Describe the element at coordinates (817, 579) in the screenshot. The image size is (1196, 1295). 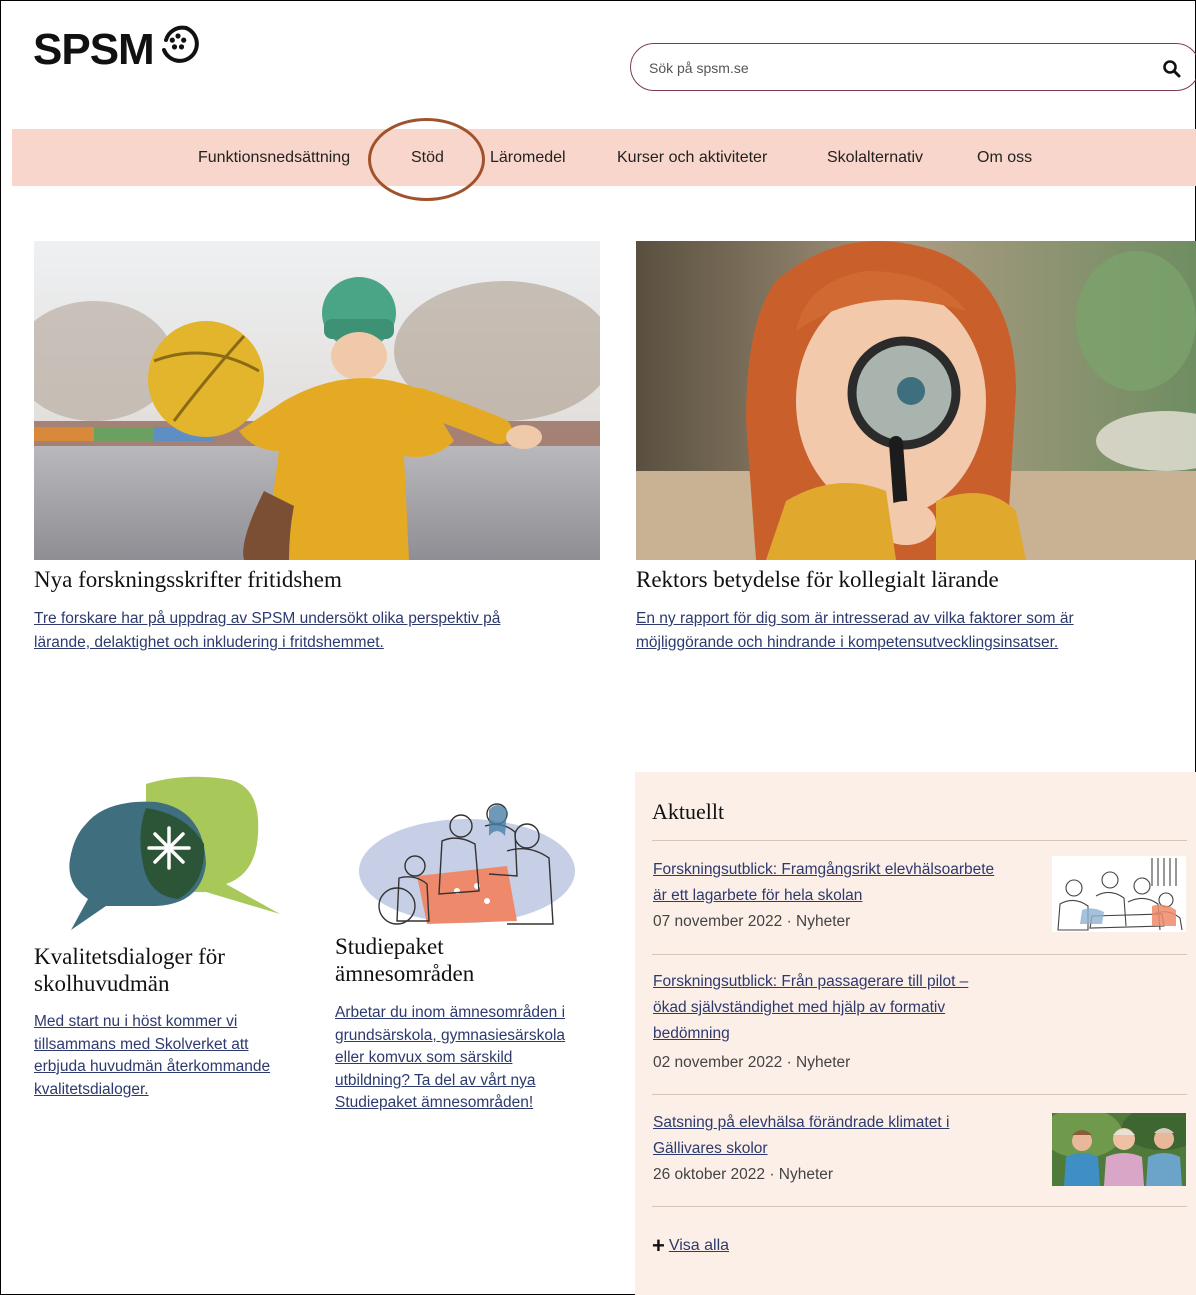
I see `feature-title-2: Rektors betydelse för kollegialt lärande` at that location.